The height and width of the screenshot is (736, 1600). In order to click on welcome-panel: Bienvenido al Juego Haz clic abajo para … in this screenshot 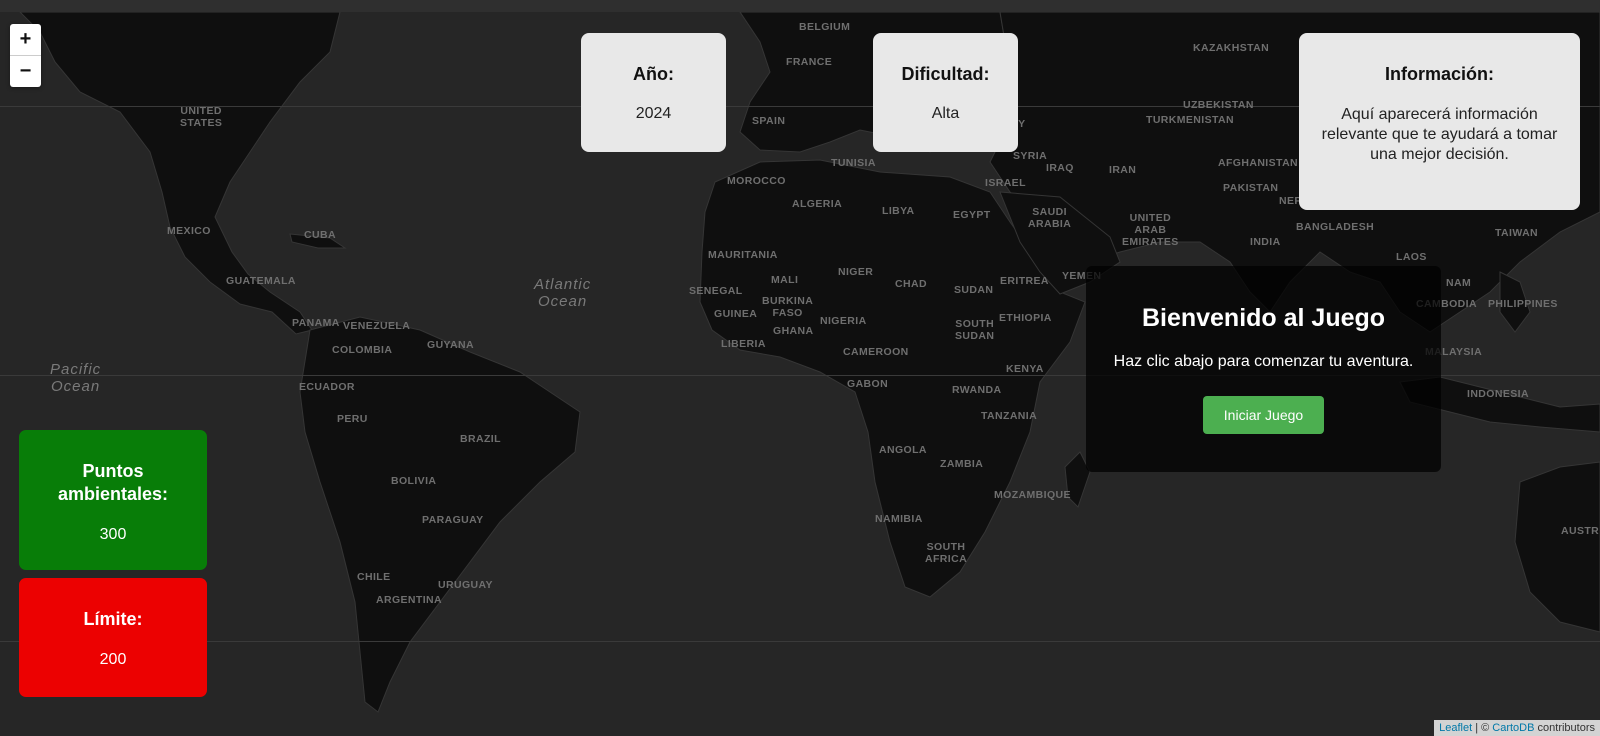, I will do `click(1263, 369)`.